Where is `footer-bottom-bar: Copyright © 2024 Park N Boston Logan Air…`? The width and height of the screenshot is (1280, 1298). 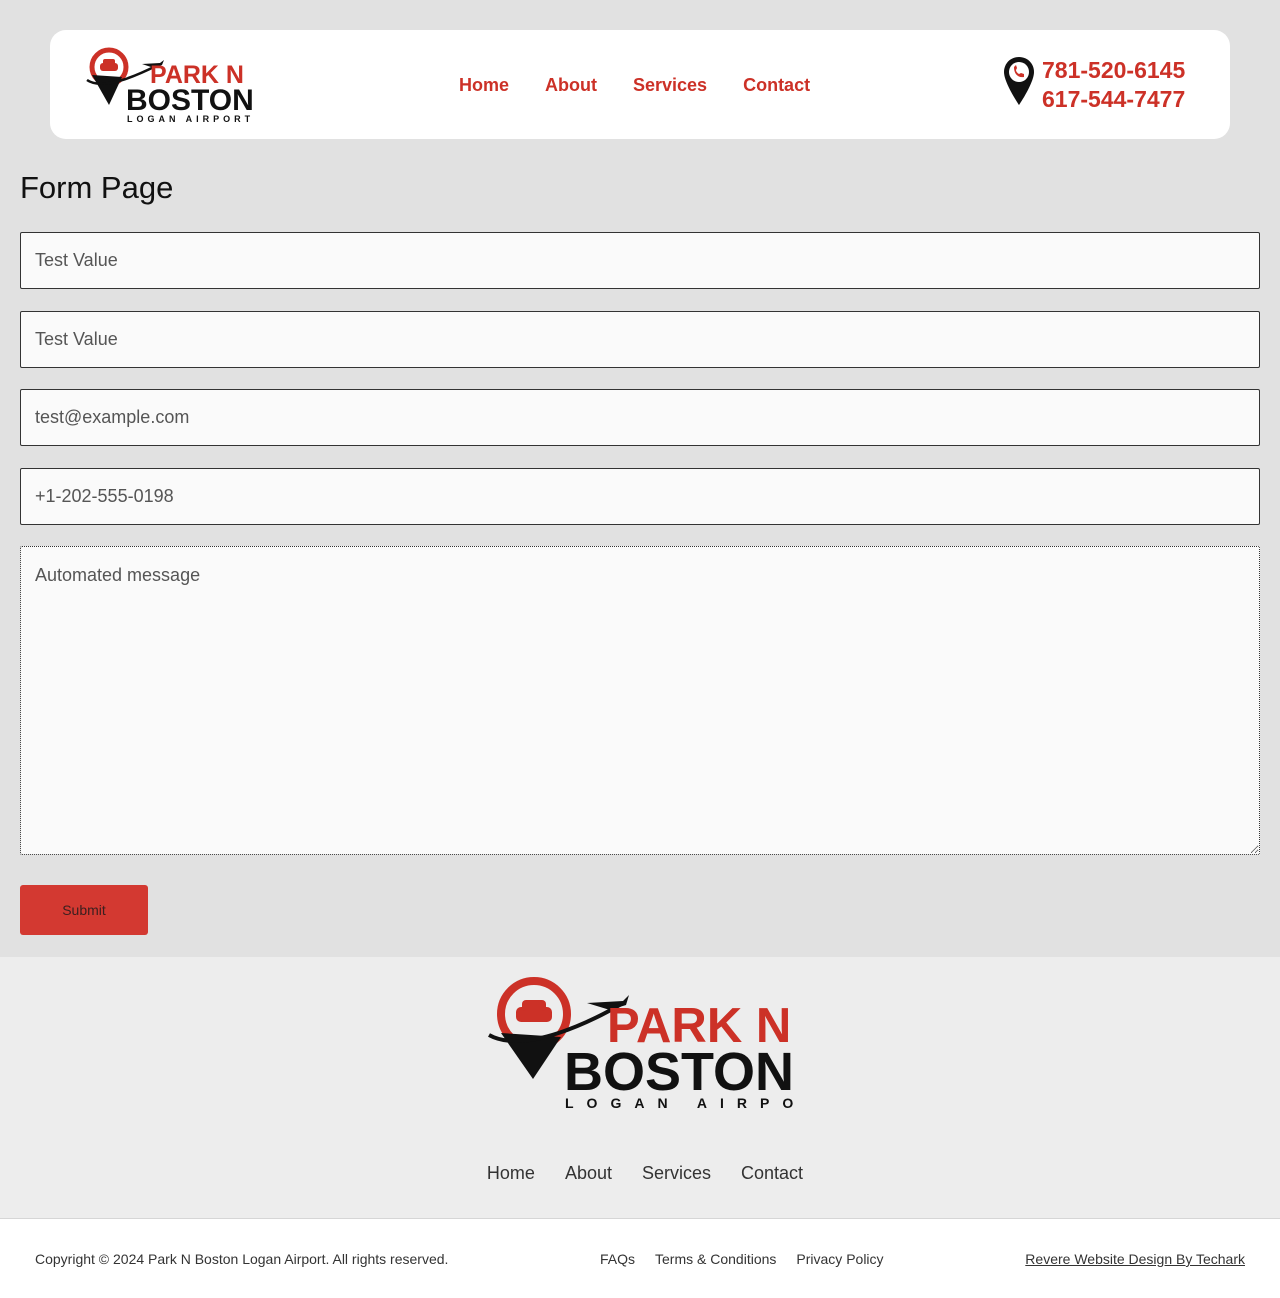 footer-bottom-bar: Copyright © 2024 Park N Boston Logan Air… is located at coordinates (640, 1258).